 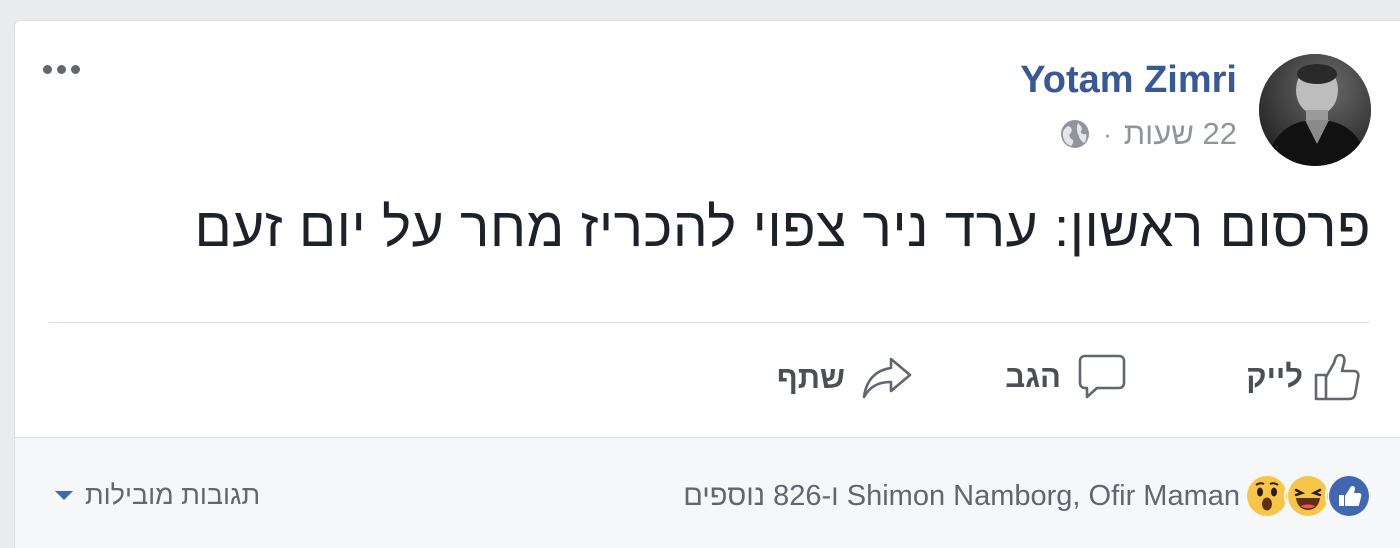 I want to click on author-name: Yotam Zimri, so click(x=1128, y=80).